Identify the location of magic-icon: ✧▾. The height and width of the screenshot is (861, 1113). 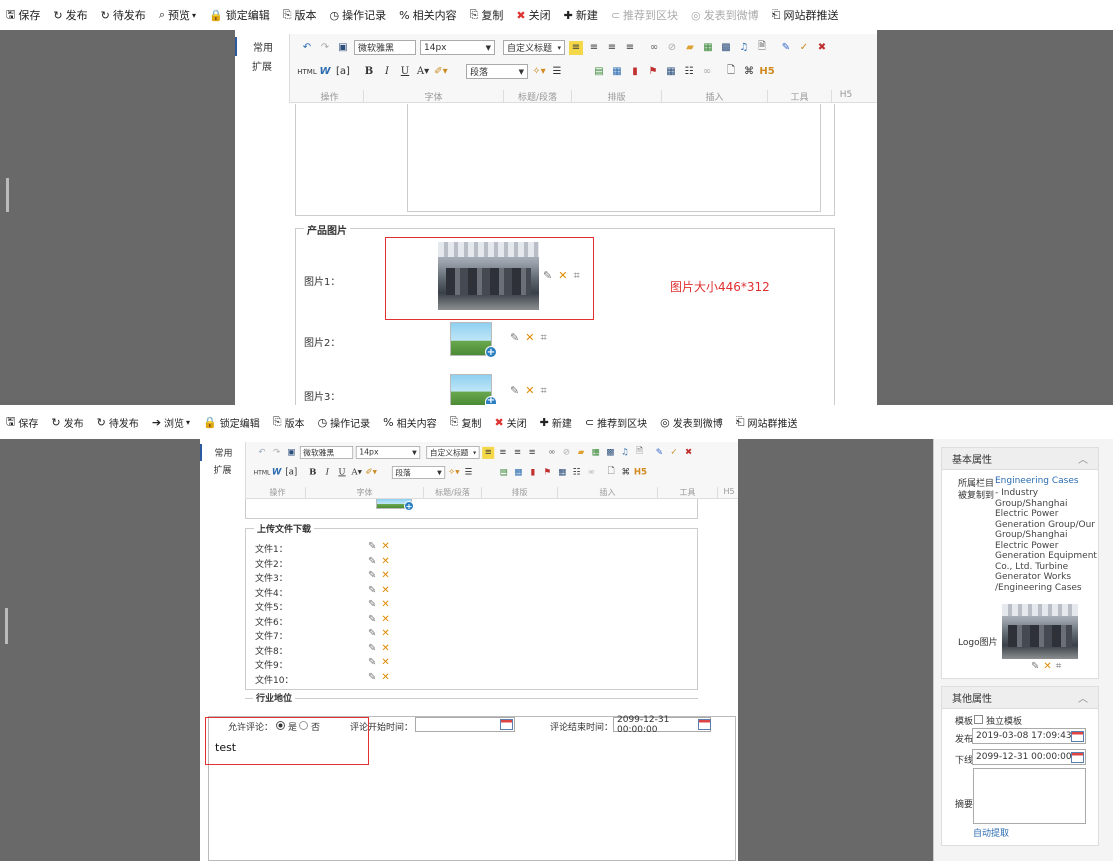
(539, 72).